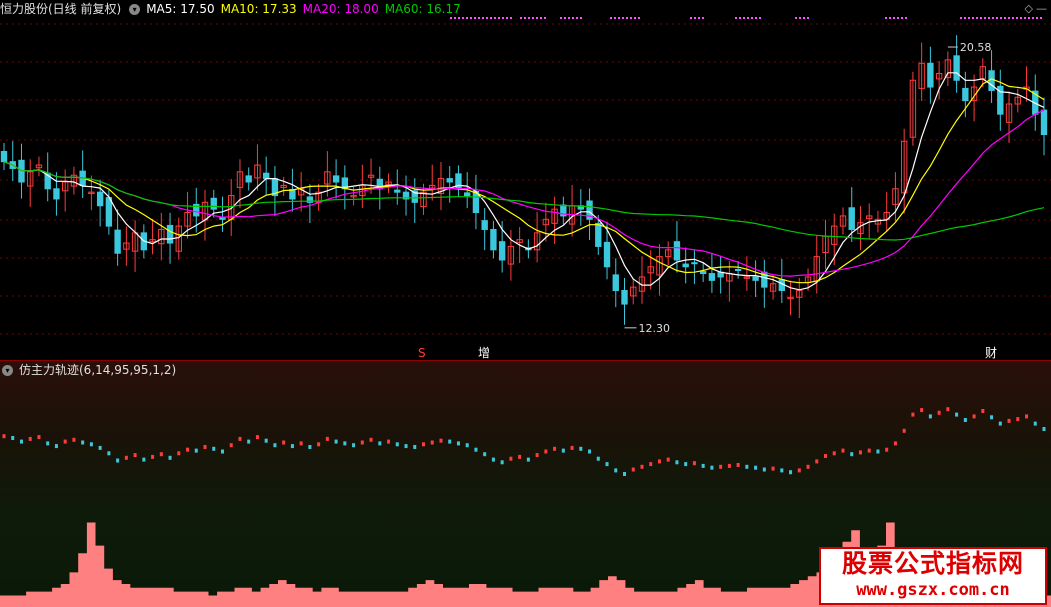  I want to click on diamond-icon: ◇, so click(1029, 8).